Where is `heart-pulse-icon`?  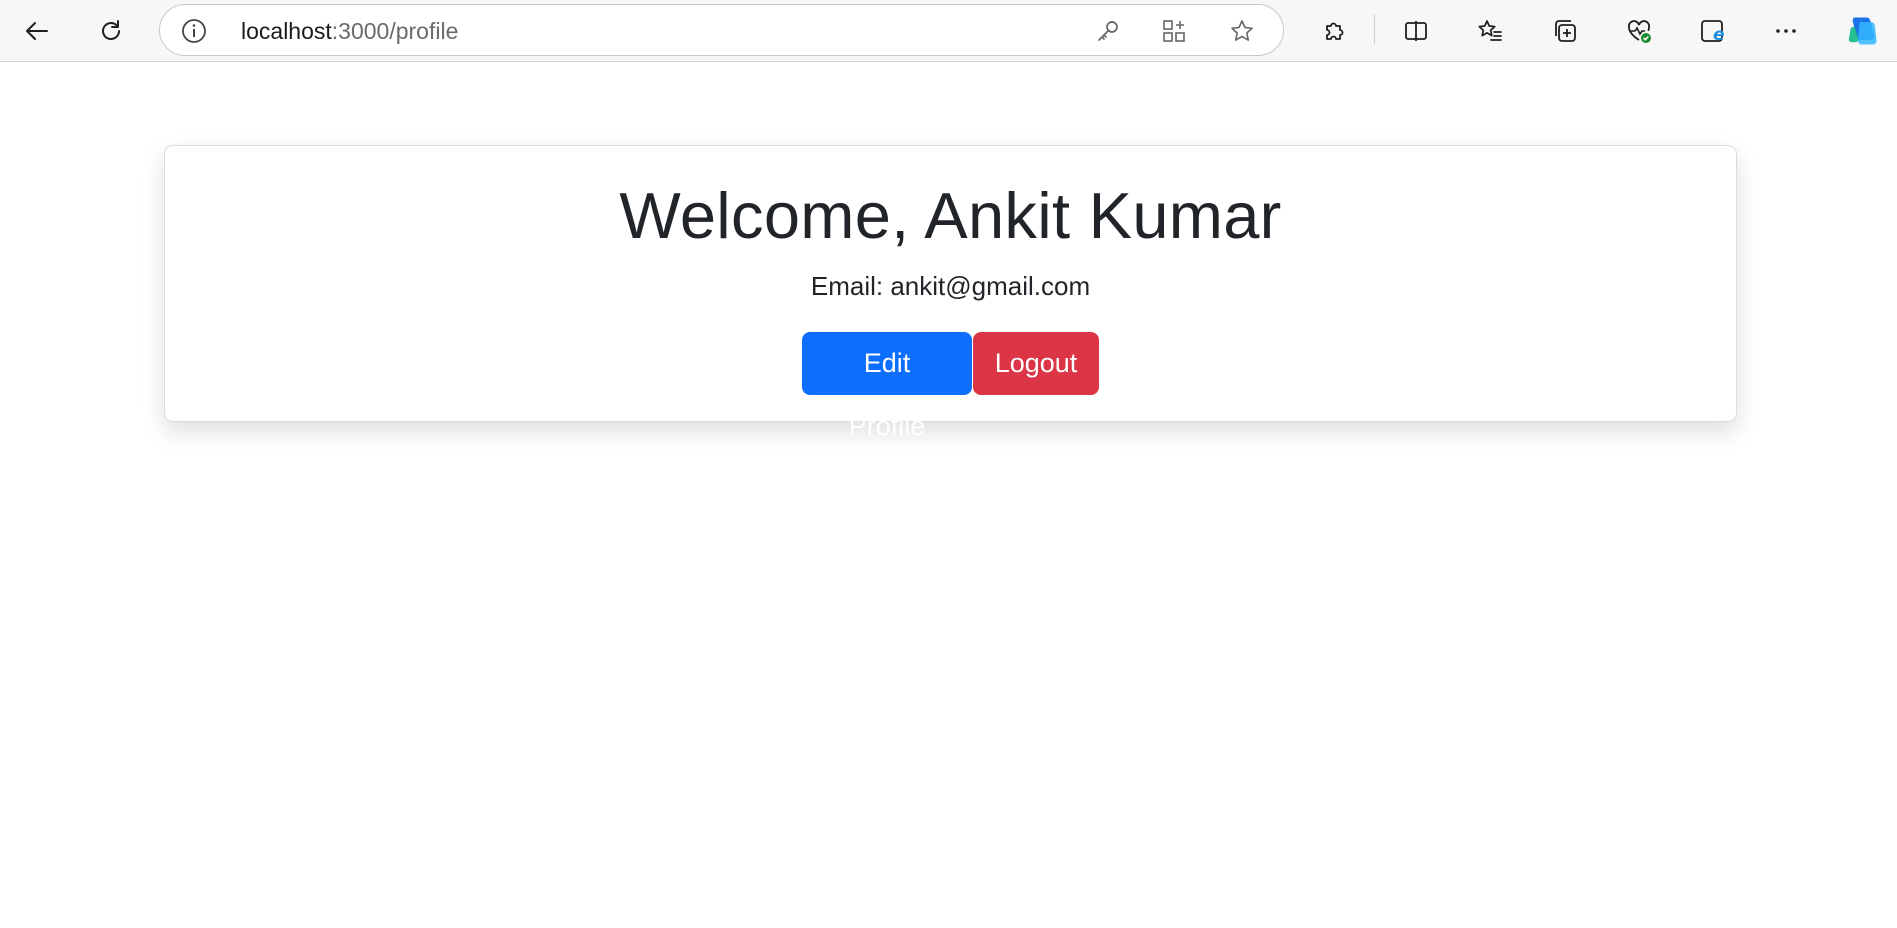 heart-pulse-icon is located at coordinates (1639, 31).